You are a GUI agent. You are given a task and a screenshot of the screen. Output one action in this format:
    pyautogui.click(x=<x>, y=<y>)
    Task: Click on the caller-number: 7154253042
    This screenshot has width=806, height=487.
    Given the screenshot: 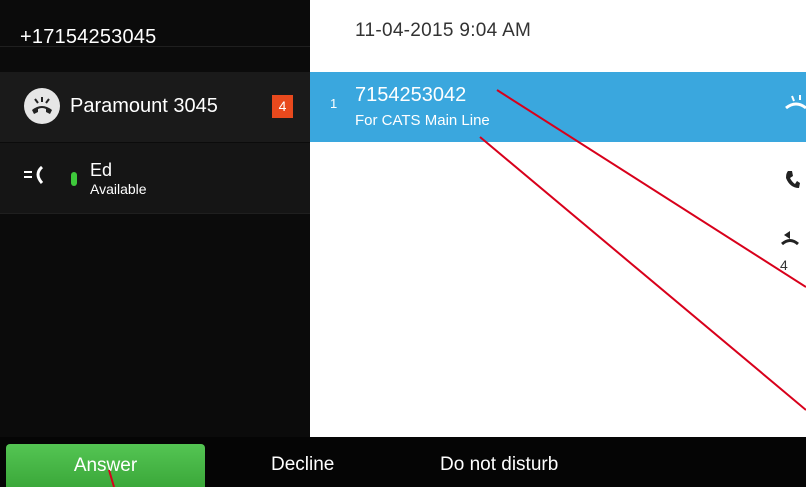 What is the action you would take?
    pyautogui.click(x=411, y=95)
    